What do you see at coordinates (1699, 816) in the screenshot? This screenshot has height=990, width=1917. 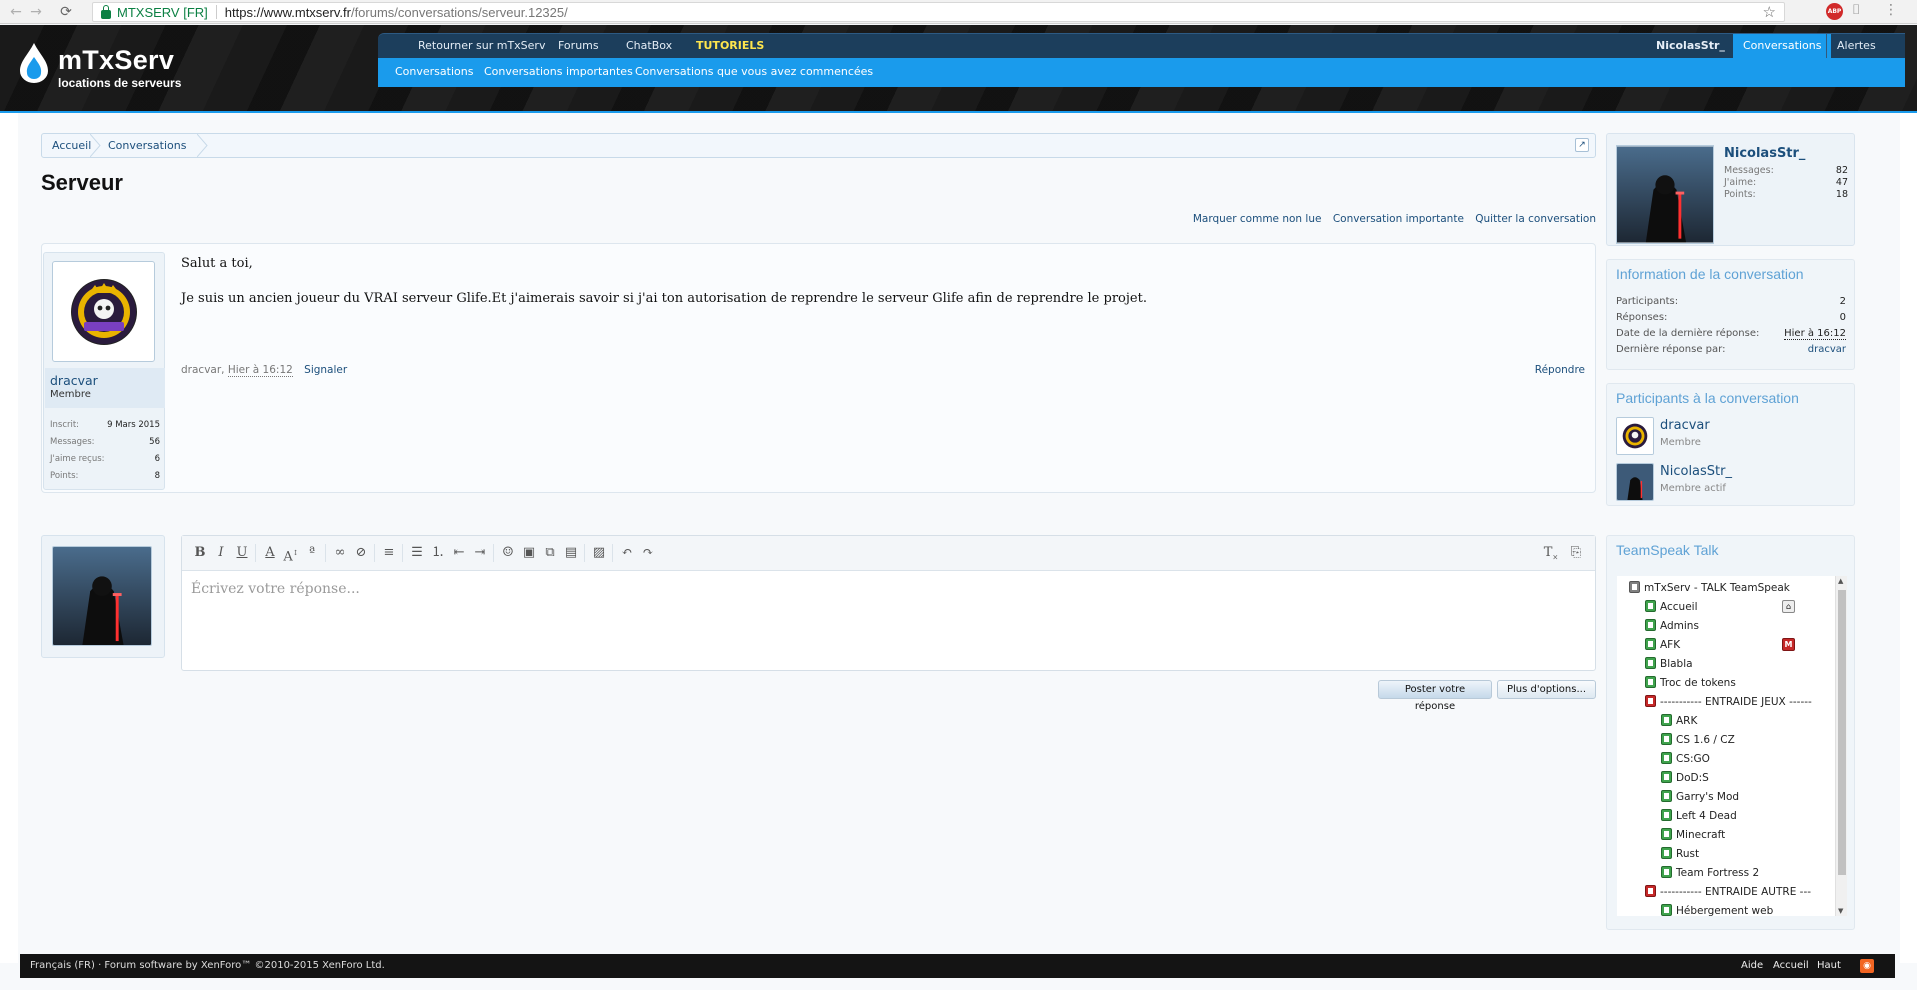 I see `teamspeak-channel: Left 4 Dead` at bounding box center [1699, 816].